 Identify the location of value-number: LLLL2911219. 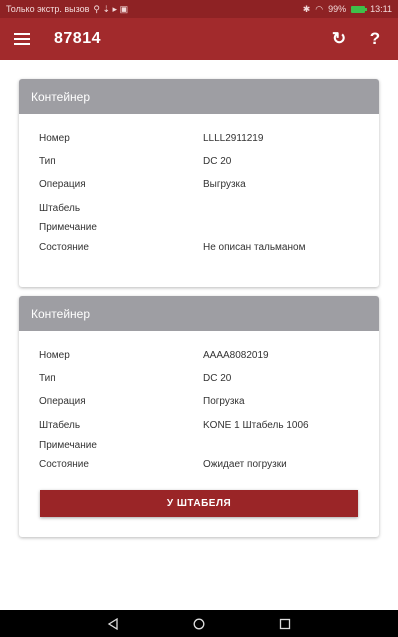
(233, 138).